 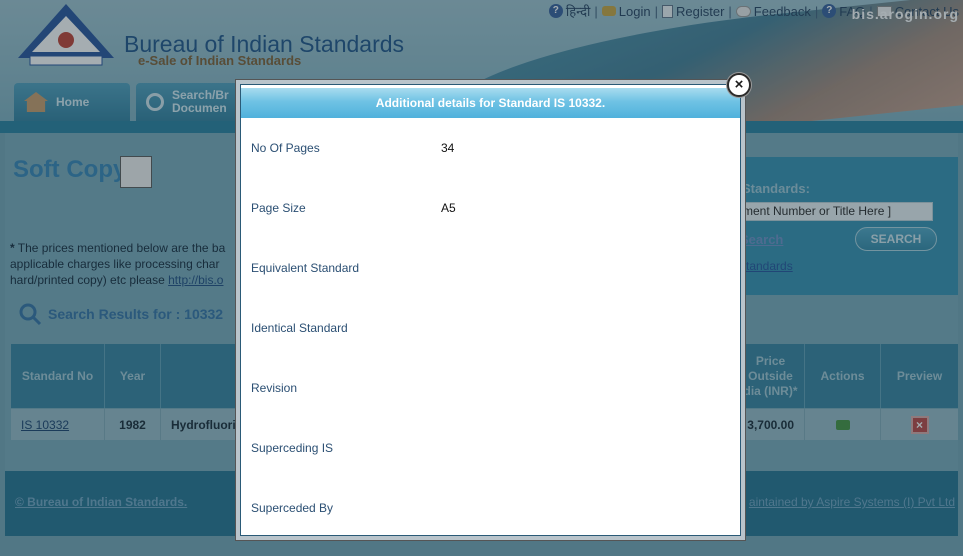 I want to click on detail-label: Identical Standard, so click(x=299, y=328).